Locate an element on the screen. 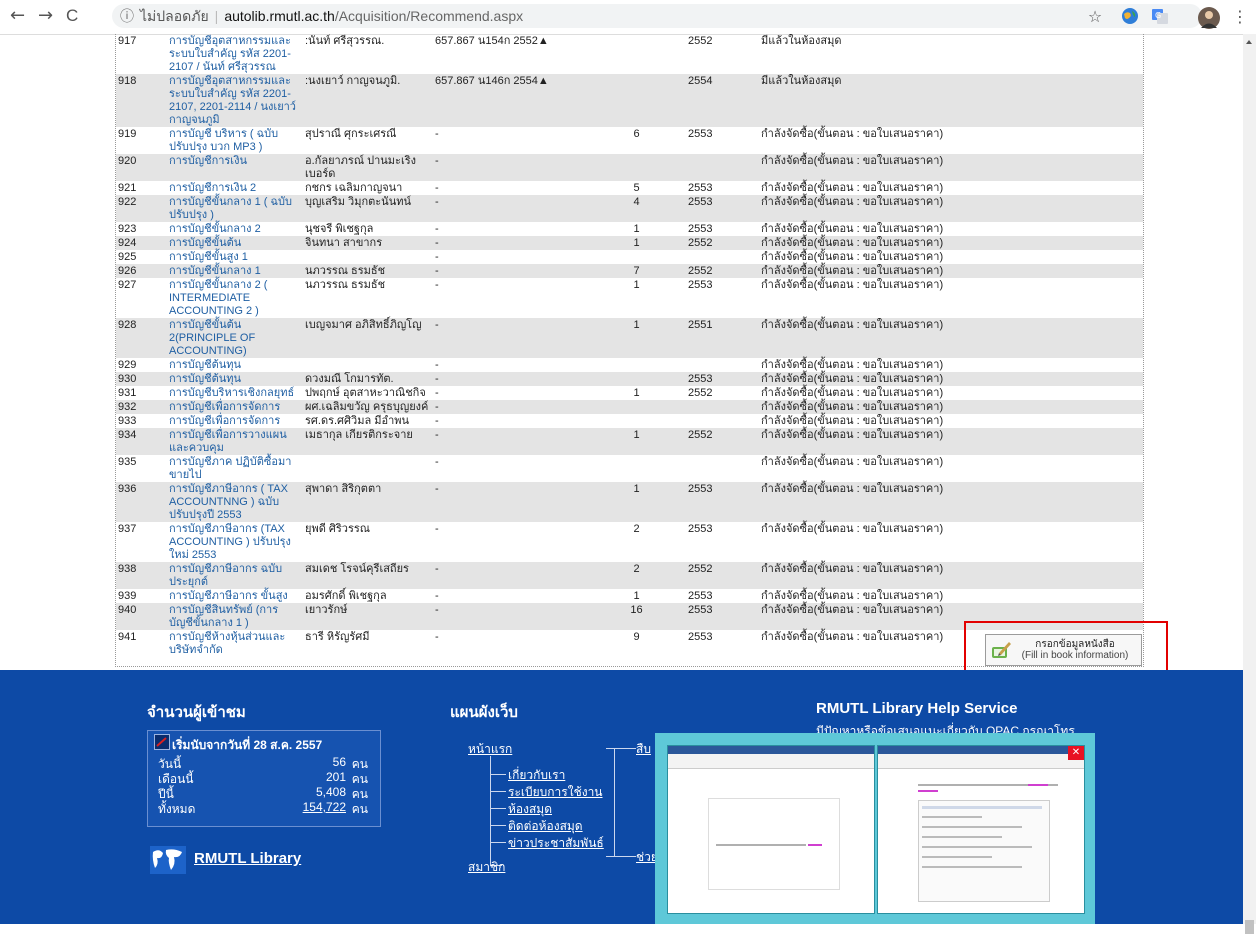 This screenshot has width=1256, height=934. stat-unit: คน is located at coordinates (359, 809).